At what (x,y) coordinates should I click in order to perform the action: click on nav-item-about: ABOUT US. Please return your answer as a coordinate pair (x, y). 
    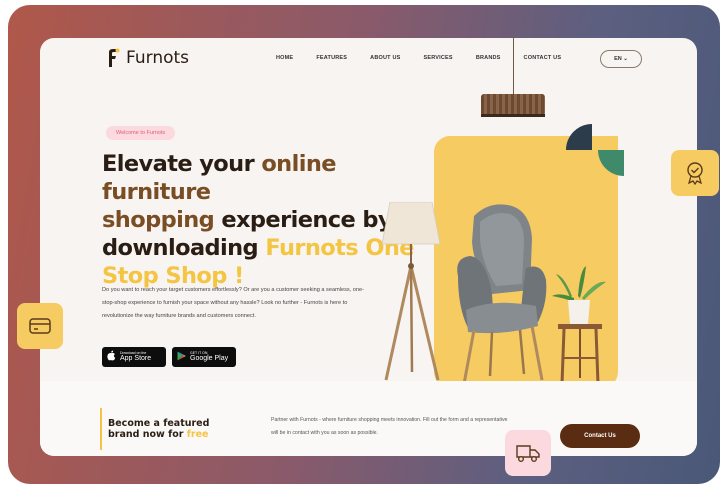
    Looking at the image, I should click on (385, 58).